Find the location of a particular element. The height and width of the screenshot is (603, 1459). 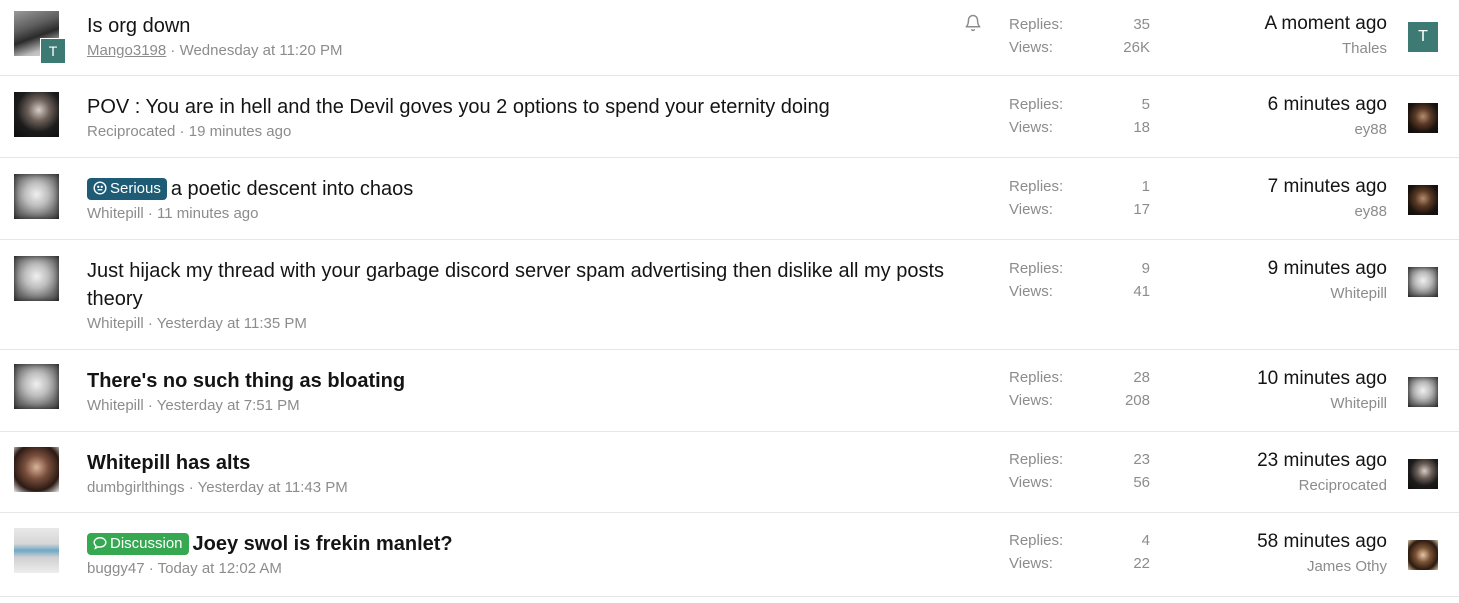

thread-meta: Mango3198 · Wednesday at 11:20 PM is located at coordinates (522, 50).